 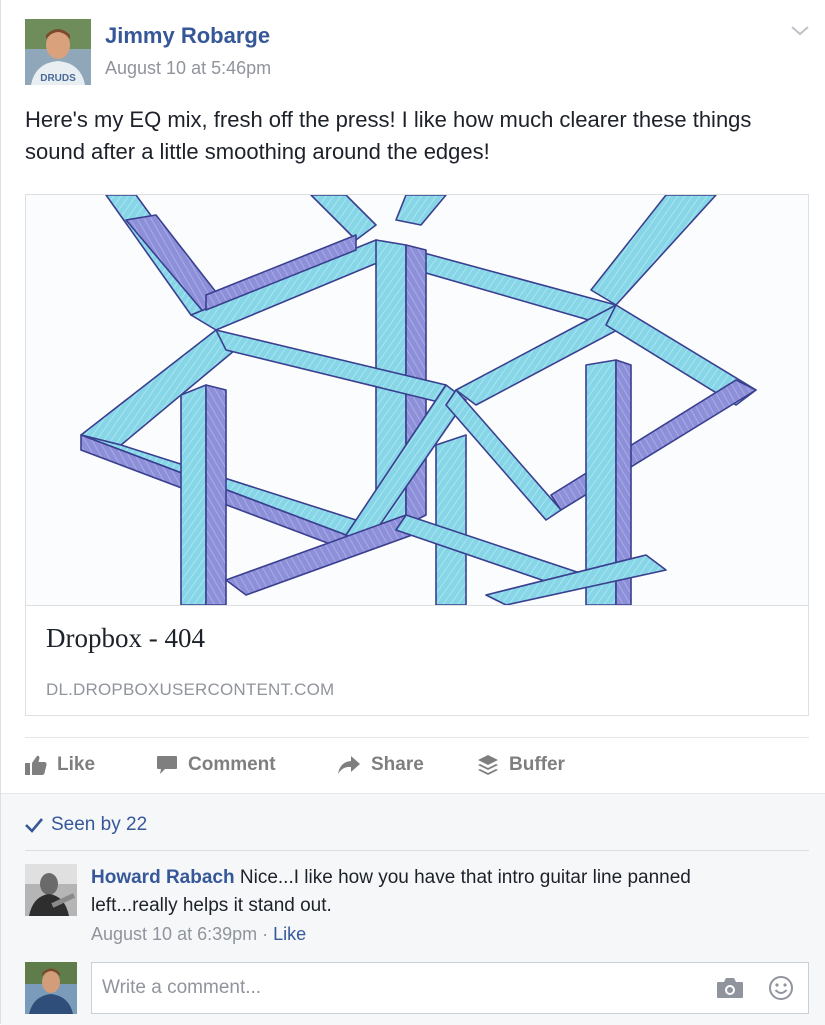 What do you see at coordinates (167, 765) in the screenshot?
I see `comment-bubble-icon` at bounding box center [167, 765].